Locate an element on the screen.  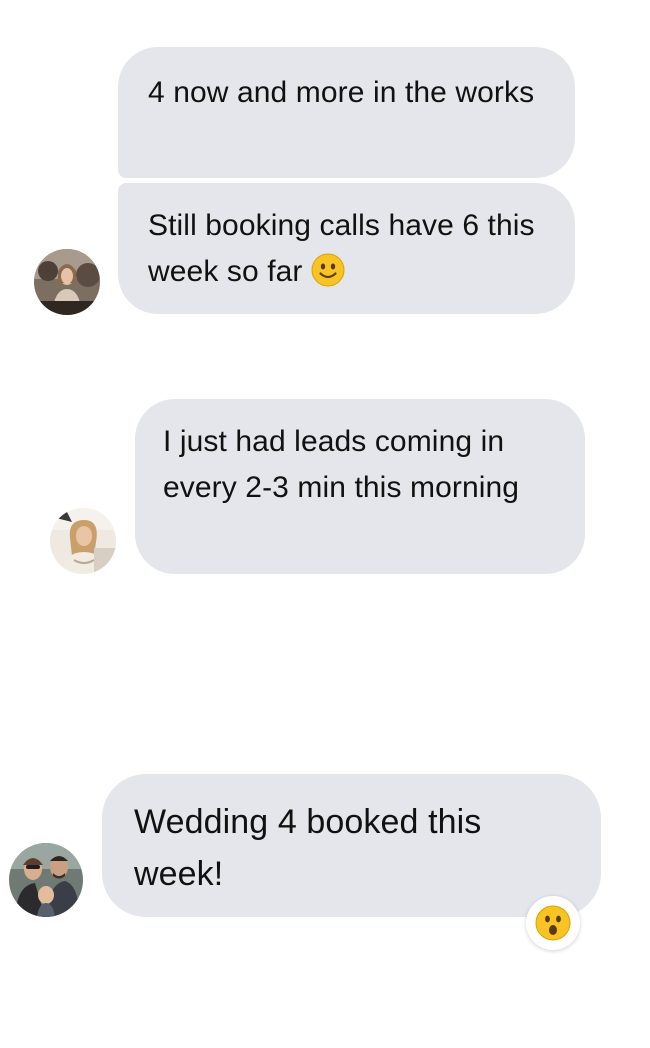
slightly-smiling-face-icon is located at coordinates (328, 277).